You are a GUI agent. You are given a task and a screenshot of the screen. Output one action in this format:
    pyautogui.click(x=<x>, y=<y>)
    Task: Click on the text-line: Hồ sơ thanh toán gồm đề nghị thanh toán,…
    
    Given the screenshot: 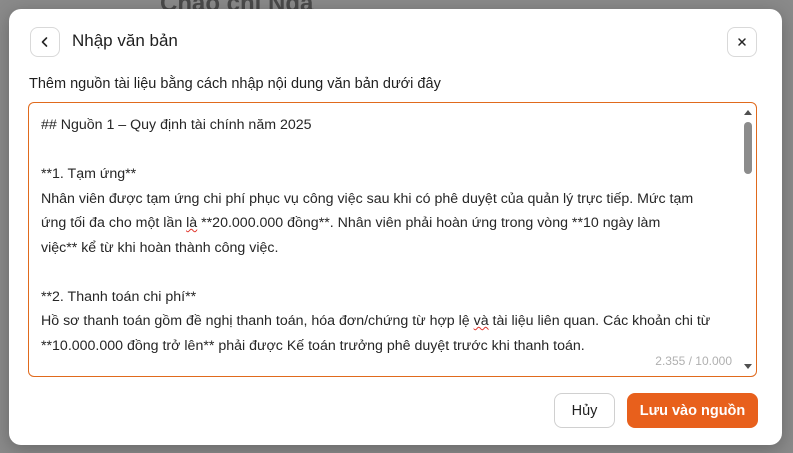 What is the action you would take?
    pyautogui.click(x=376, y=321)
    